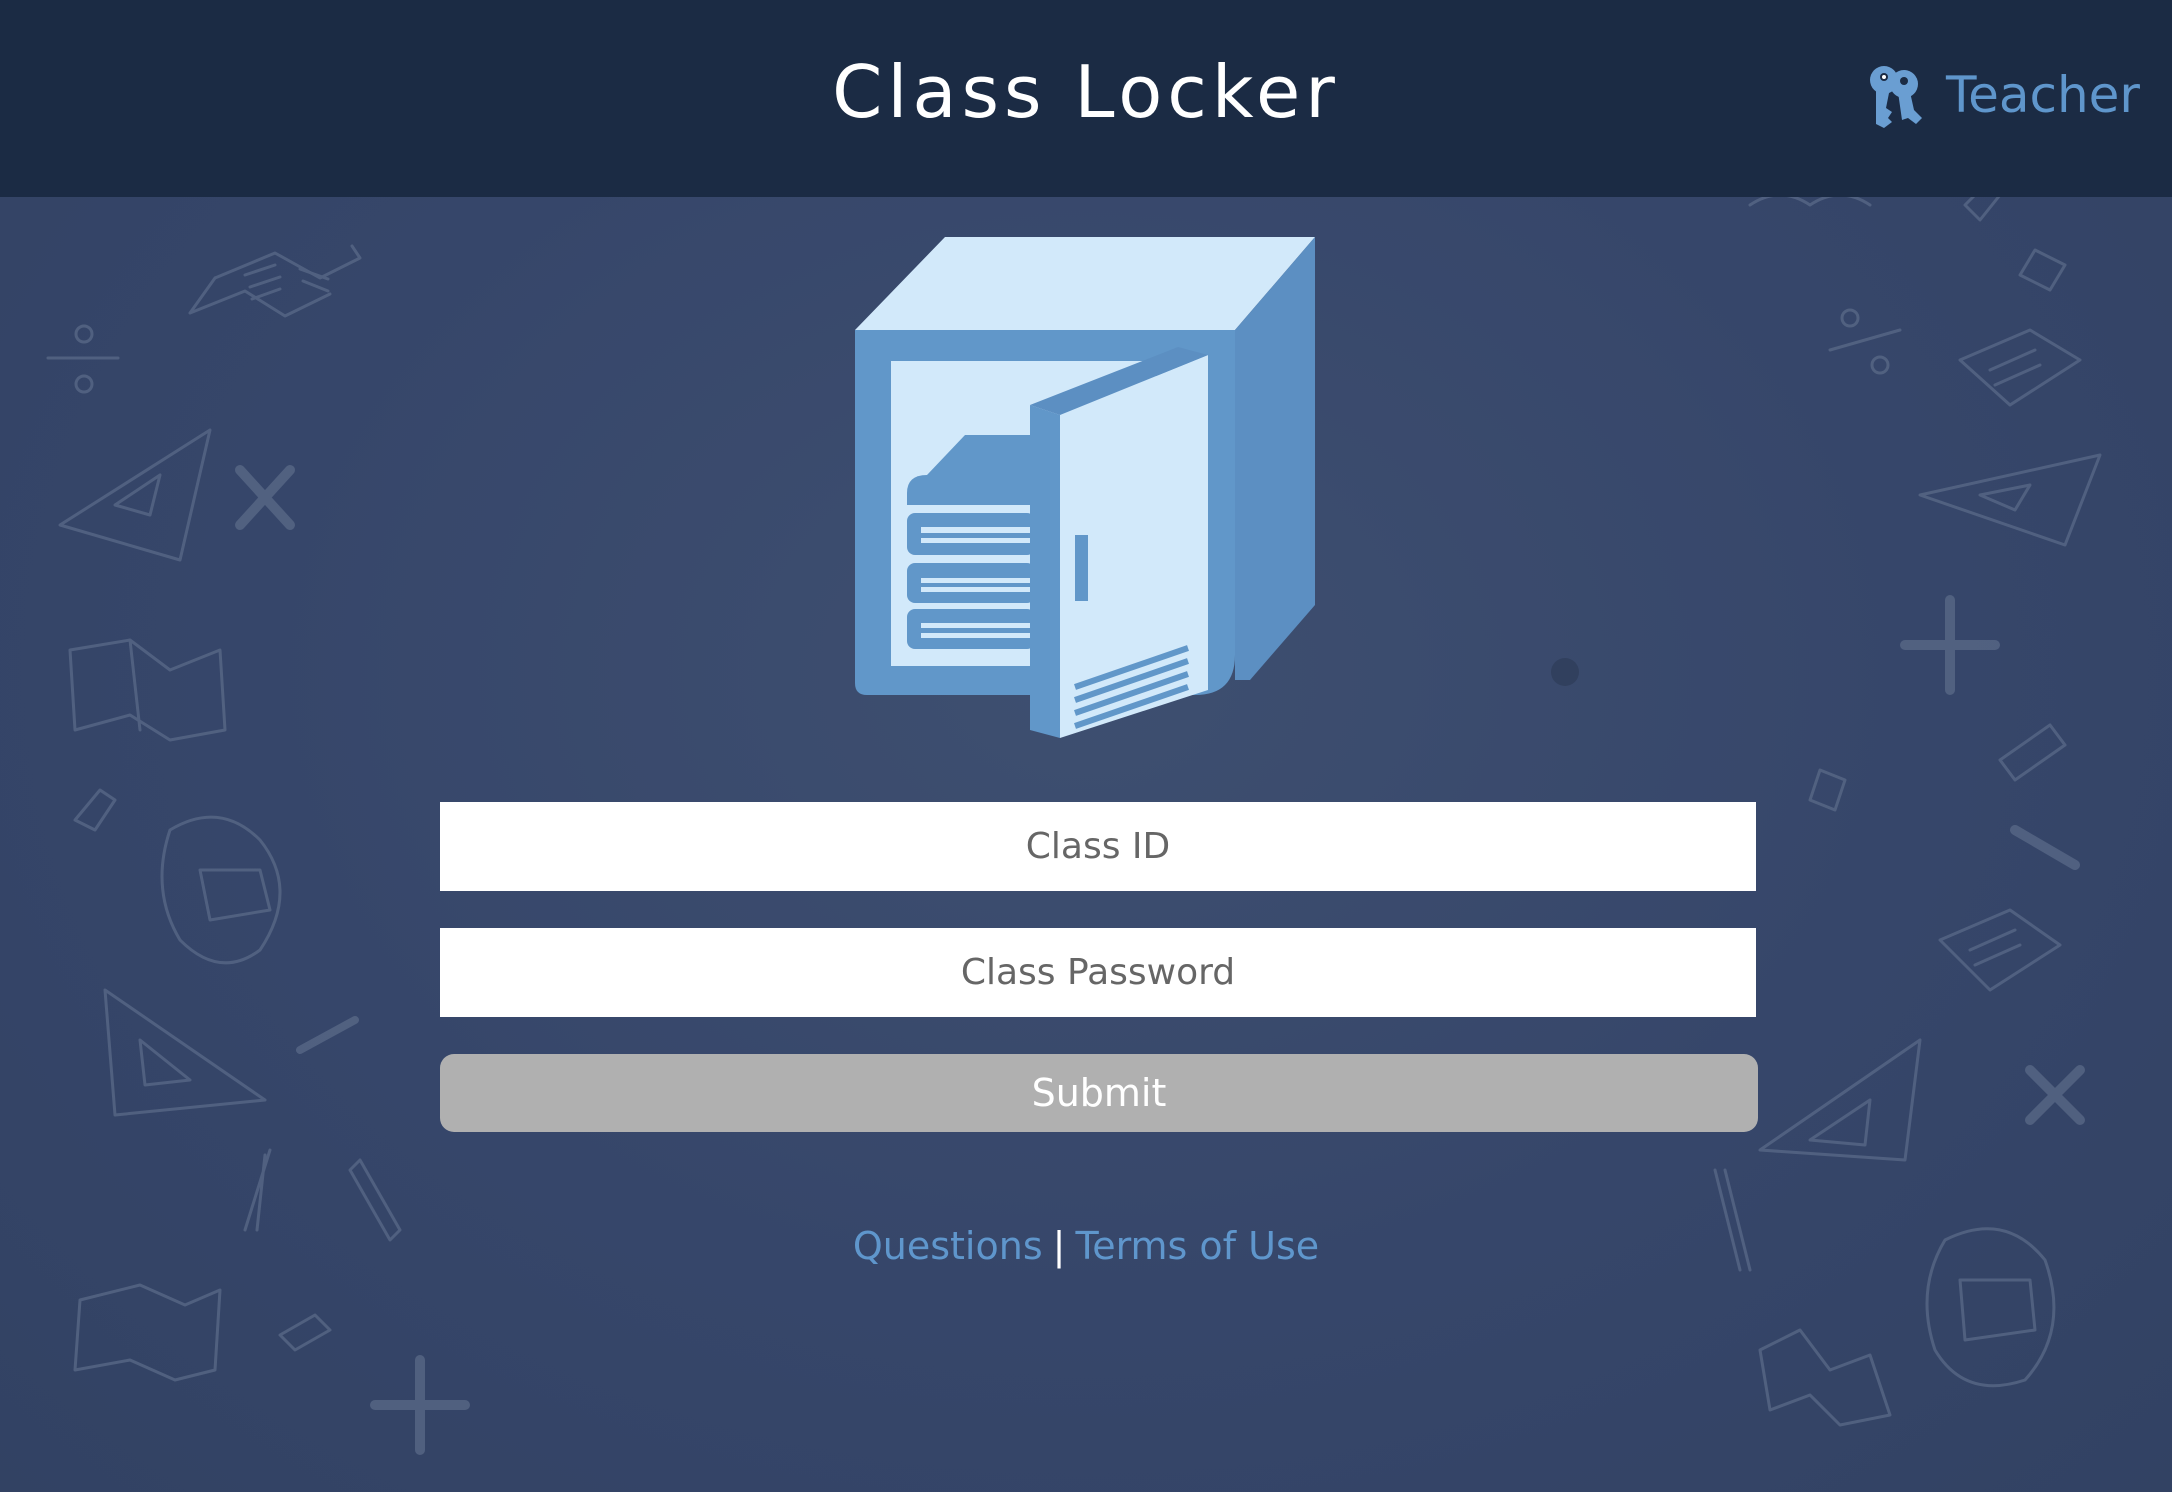 The image size is (2172, 1492). Describe the element at coordinates (948, 1246) in the screenshot. I see `questions-link: Questions` at that location.